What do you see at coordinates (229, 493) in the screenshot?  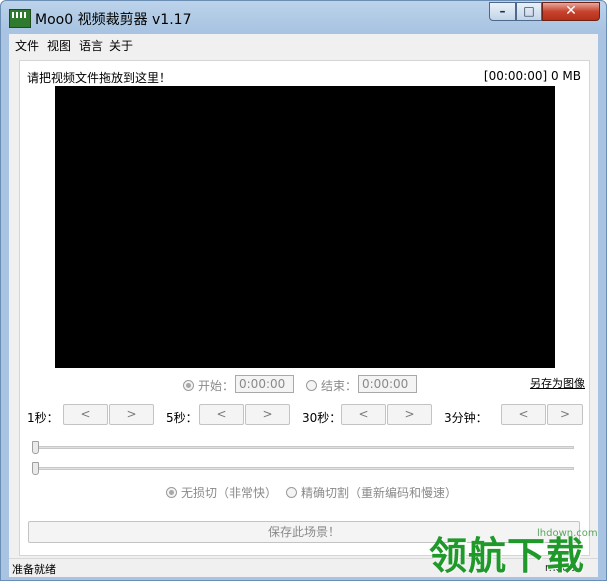 I see `lossless-label: 无损切（非常快）` at bounding box center [229, 493].